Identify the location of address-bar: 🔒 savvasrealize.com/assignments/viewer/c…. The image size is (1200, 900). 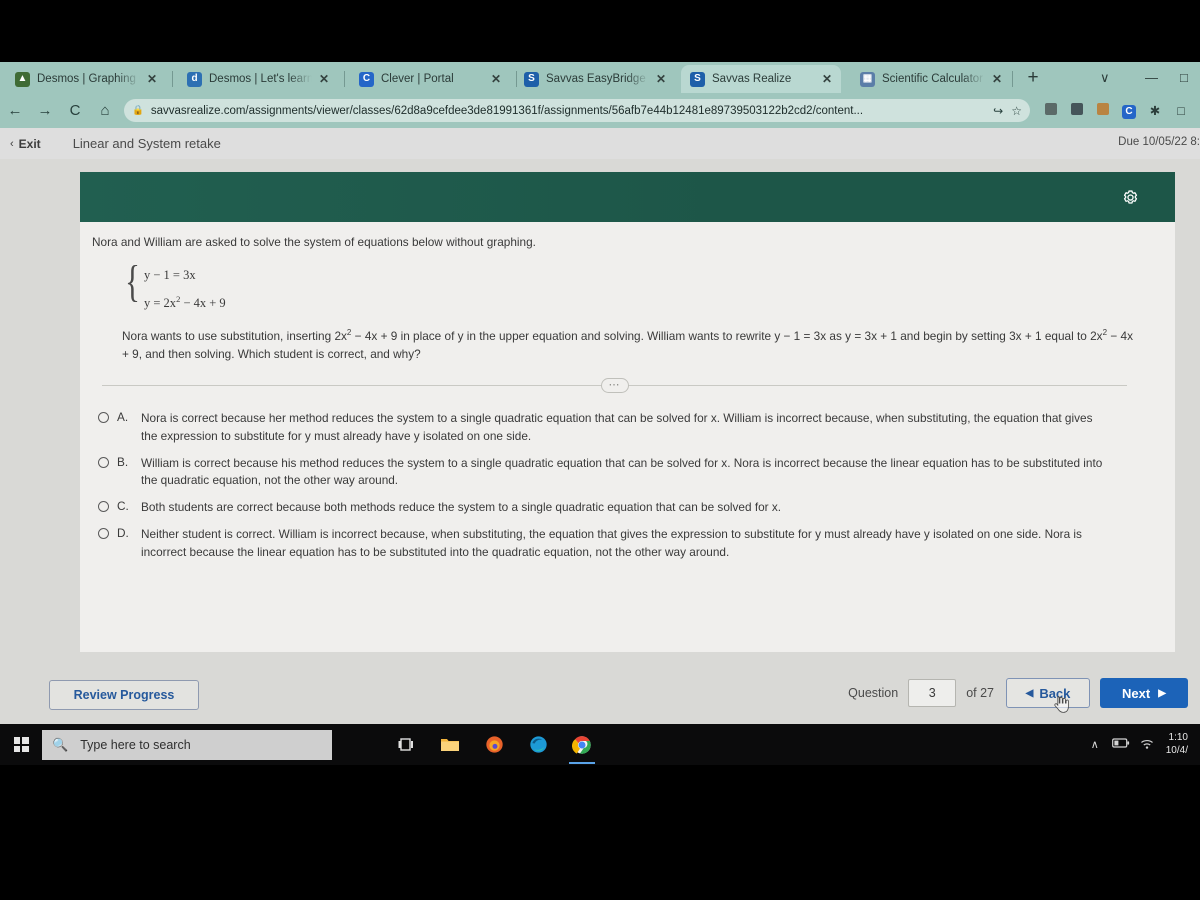
(577, 110).